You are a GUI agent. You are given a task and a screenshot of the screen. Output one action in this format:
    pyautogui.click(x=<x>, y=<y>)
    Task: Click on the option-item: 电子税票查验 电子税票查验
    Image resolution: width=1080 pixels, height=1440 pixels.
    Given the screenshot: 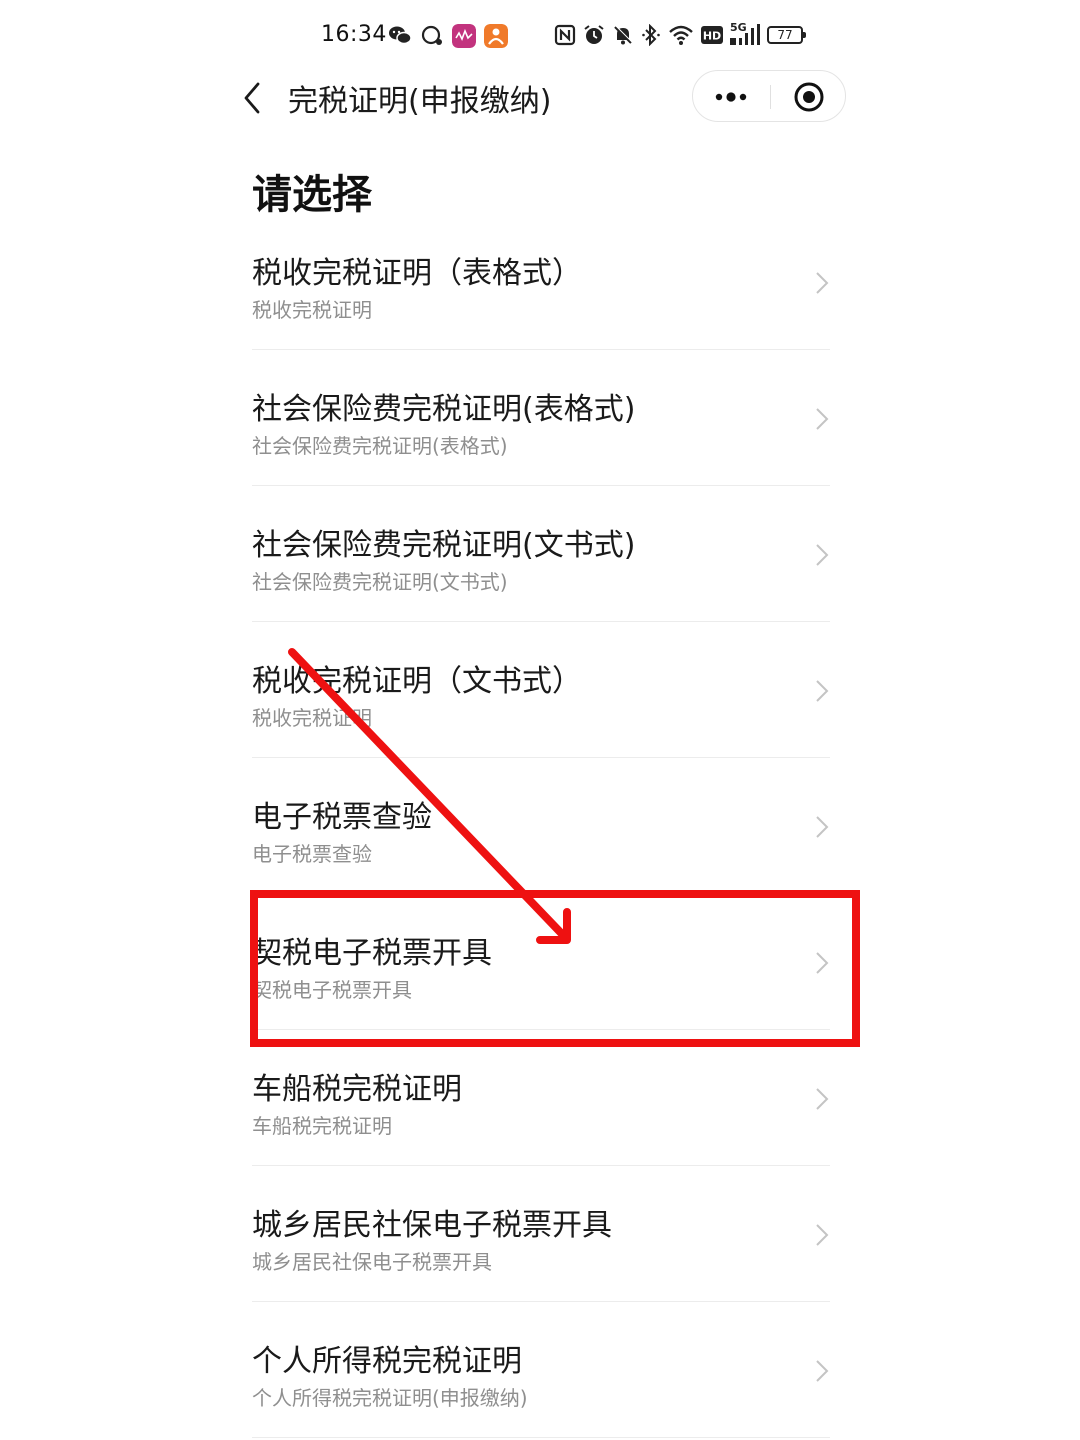 What is the action you would take?
    pyautogui.click(x=541, y=826)
    